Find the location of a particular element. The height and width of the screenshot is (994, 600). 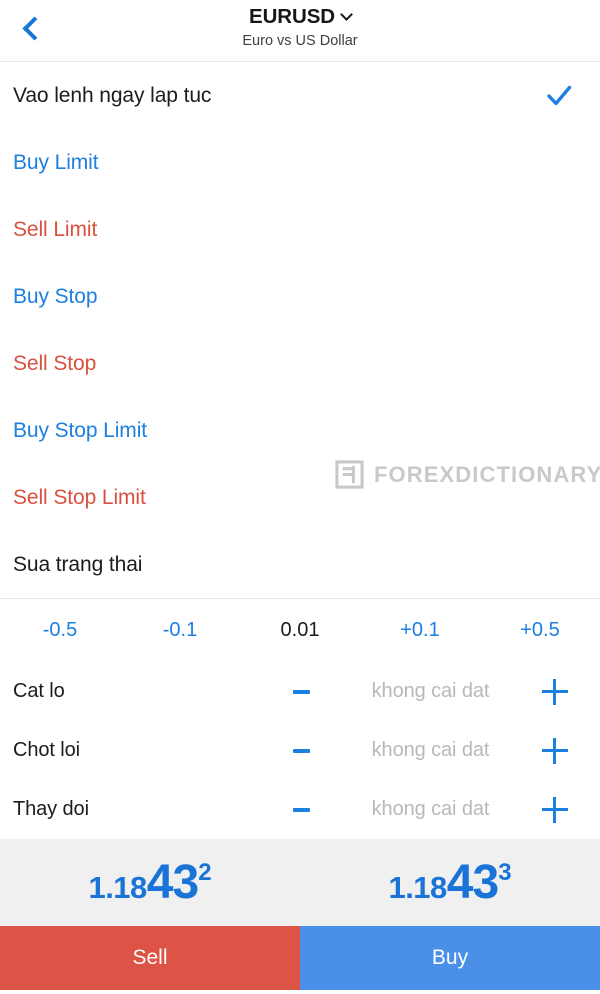

order-type-label: Vao lenh ngay lap tuc is located at coordinates (112, 95).